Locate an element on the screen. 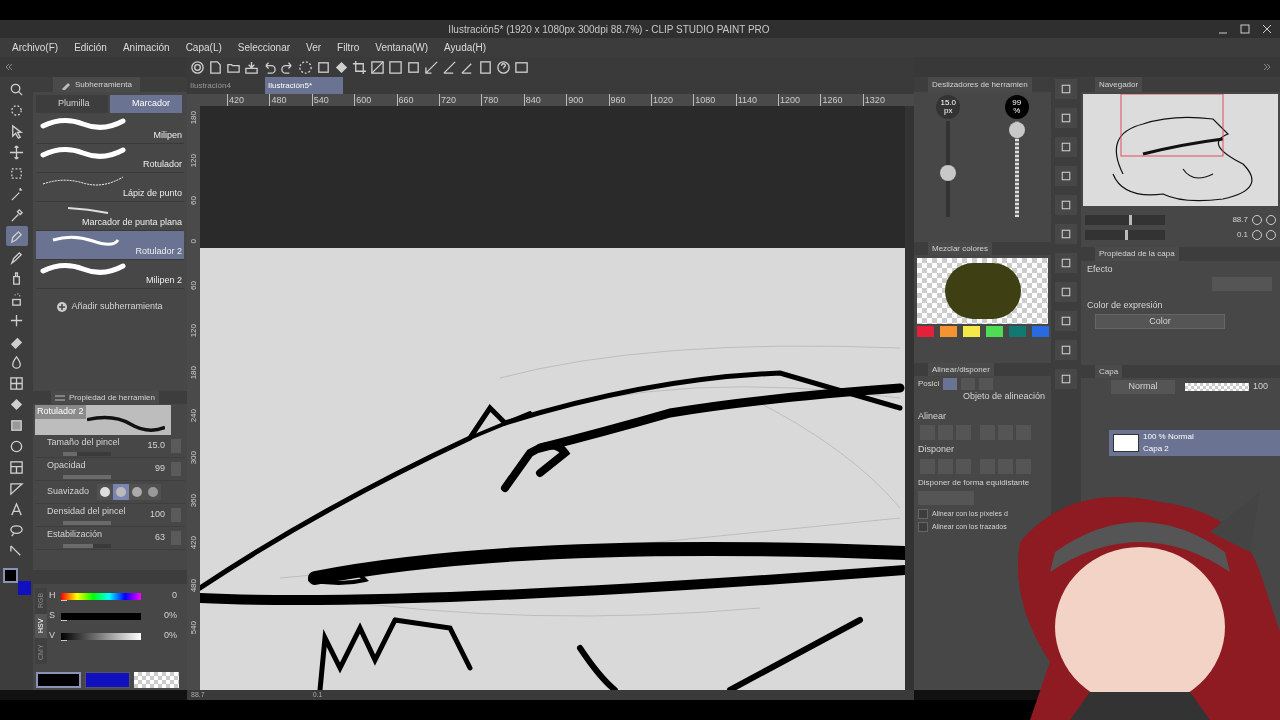  property-value: 63 is located at coordinates (160, 538).